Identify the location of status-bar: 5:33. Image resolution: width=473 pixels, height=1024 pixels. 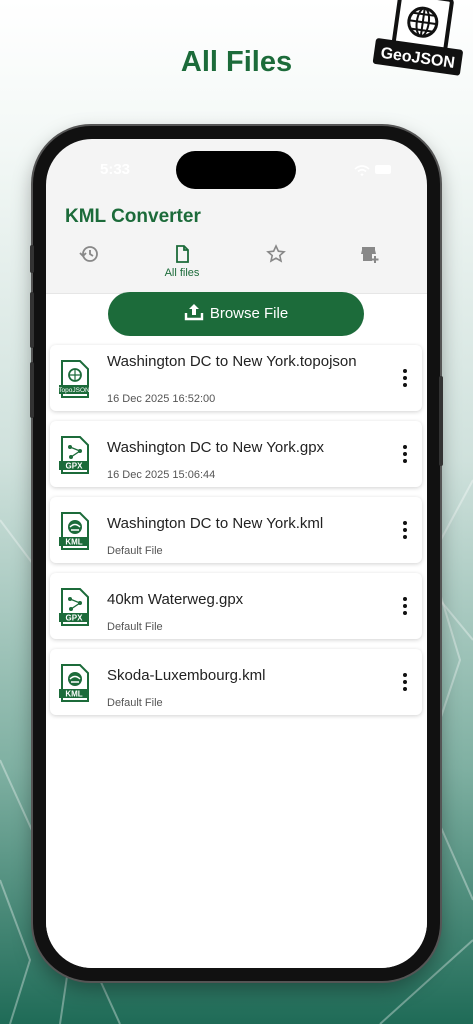
(236, 169).